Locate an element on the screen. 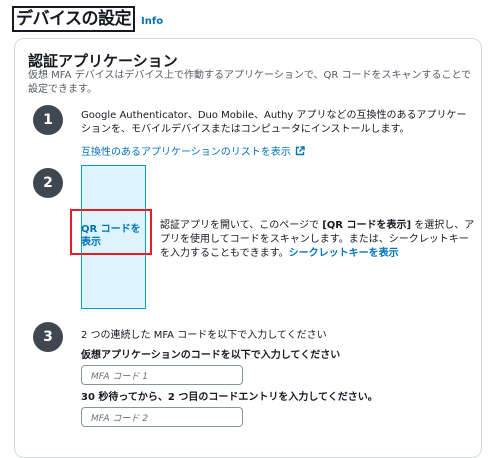 The height and width of the screenshot is (458, 492). step-2-text-bold: [QR コードを表示] is located at coordinates (367, 225).